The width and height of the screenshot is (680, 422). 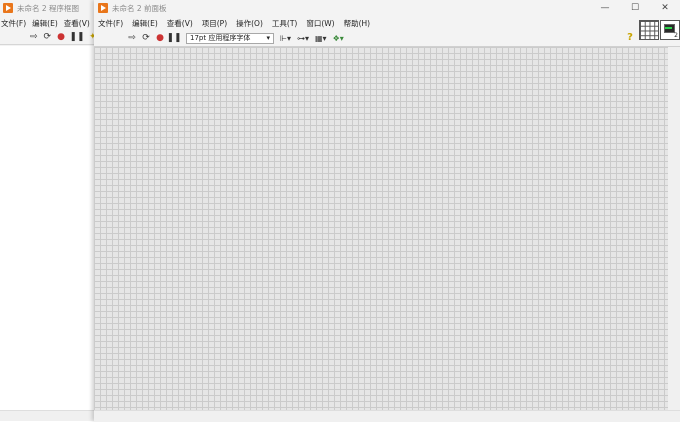 What do you see at coordinates (47, 415) in the screenshot?
I see `block-diagram-scrollbar` at bounding box center [47, 415].